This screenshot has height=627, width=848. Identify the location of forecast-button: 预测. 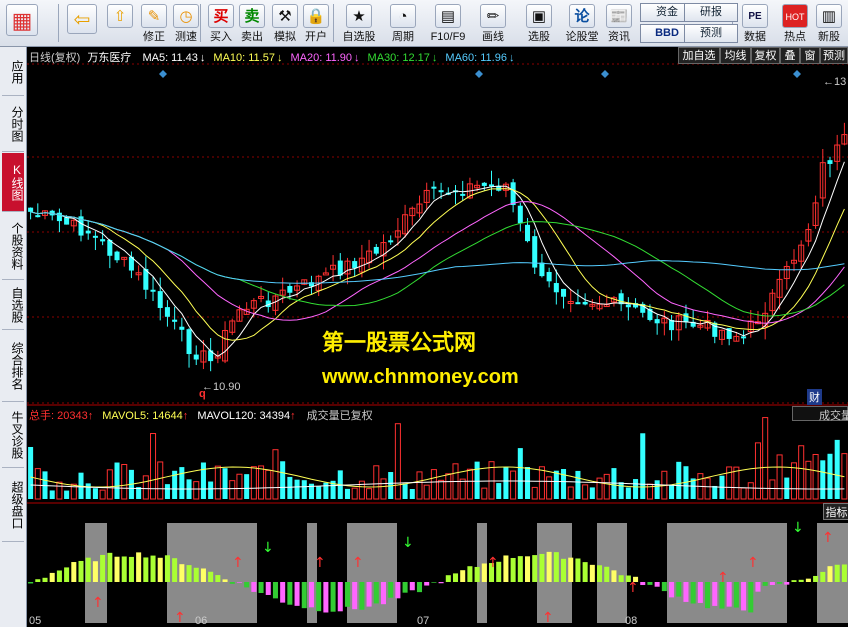
(711, 33).